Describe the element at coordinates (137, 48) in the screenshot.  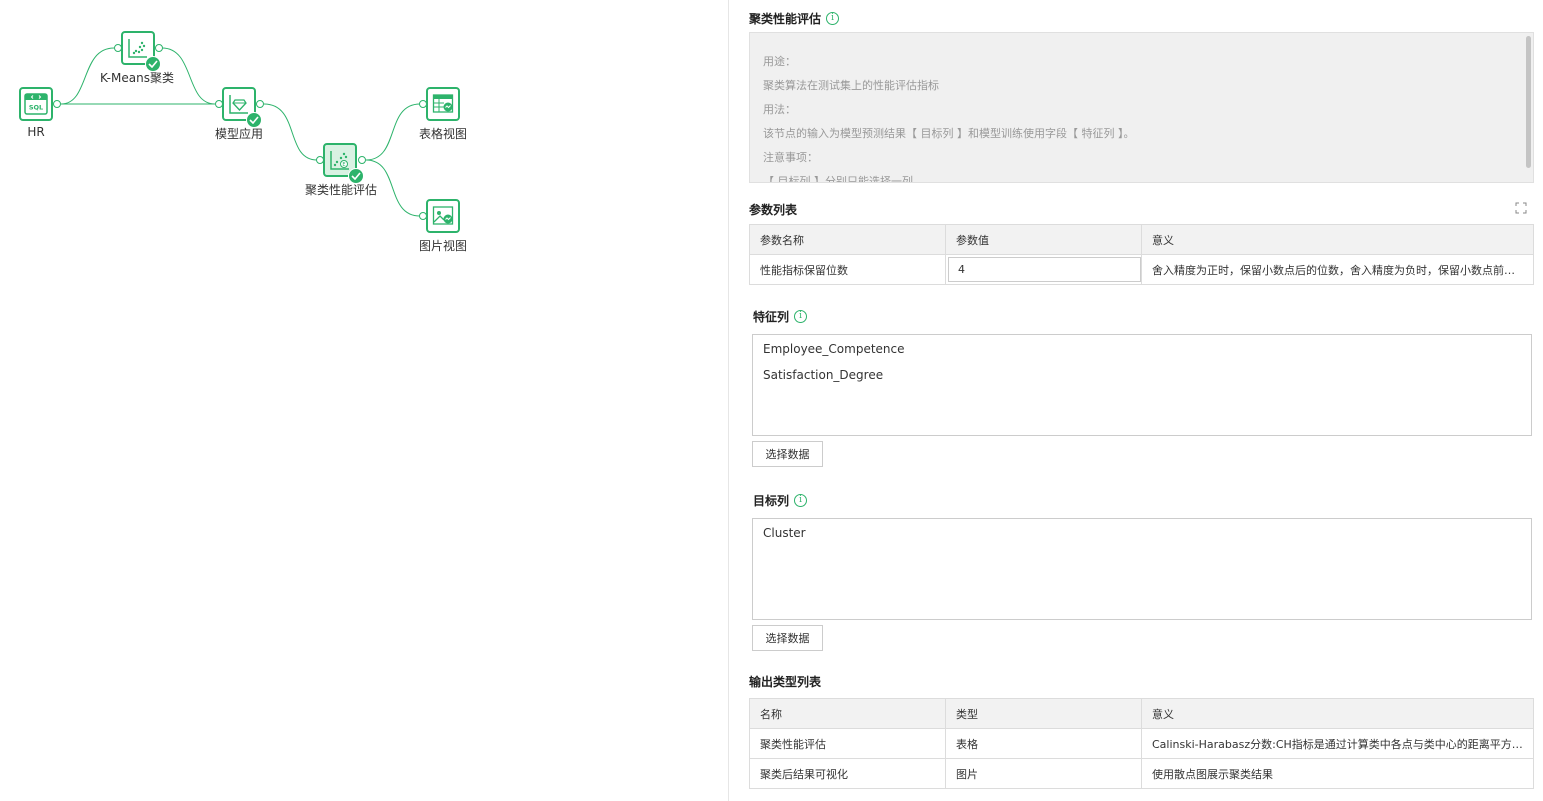
I see `scatter-icon` at that location.